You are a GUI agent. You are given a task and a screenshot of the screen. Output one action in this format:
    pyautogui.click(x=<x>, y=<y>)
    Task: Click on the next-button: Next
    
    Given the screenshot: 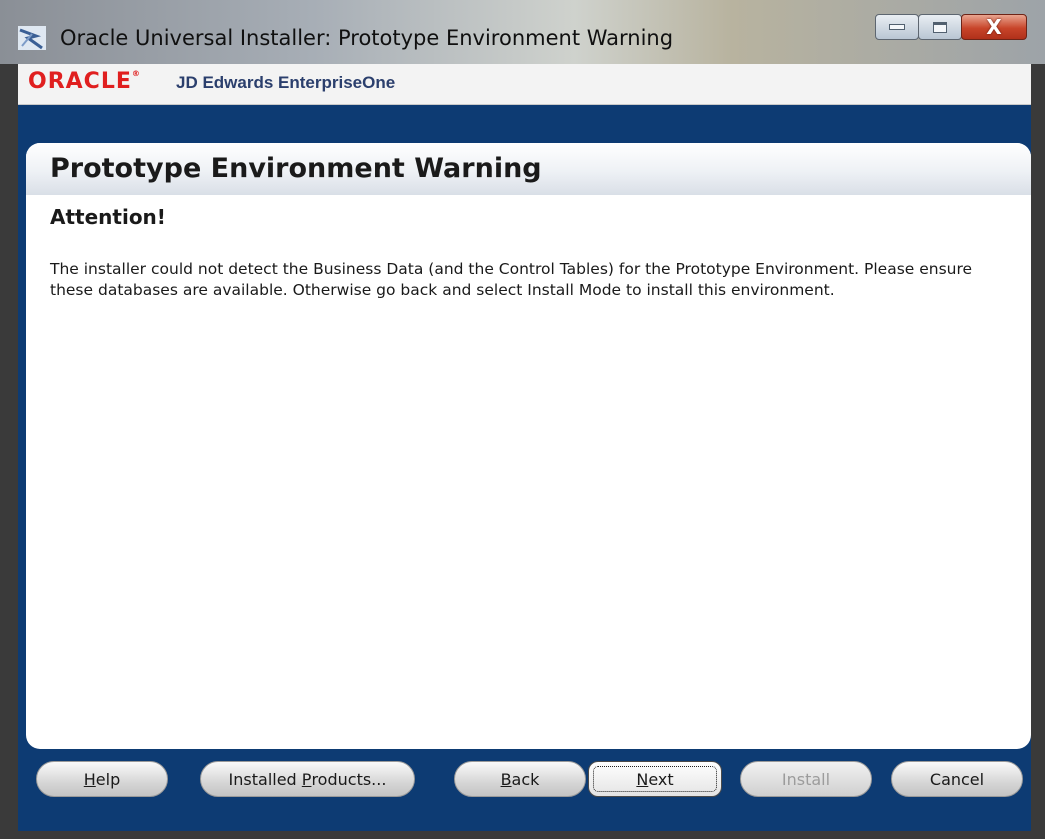 What is the action you would take?
    pyautogui.click(x=655, y=779)
    